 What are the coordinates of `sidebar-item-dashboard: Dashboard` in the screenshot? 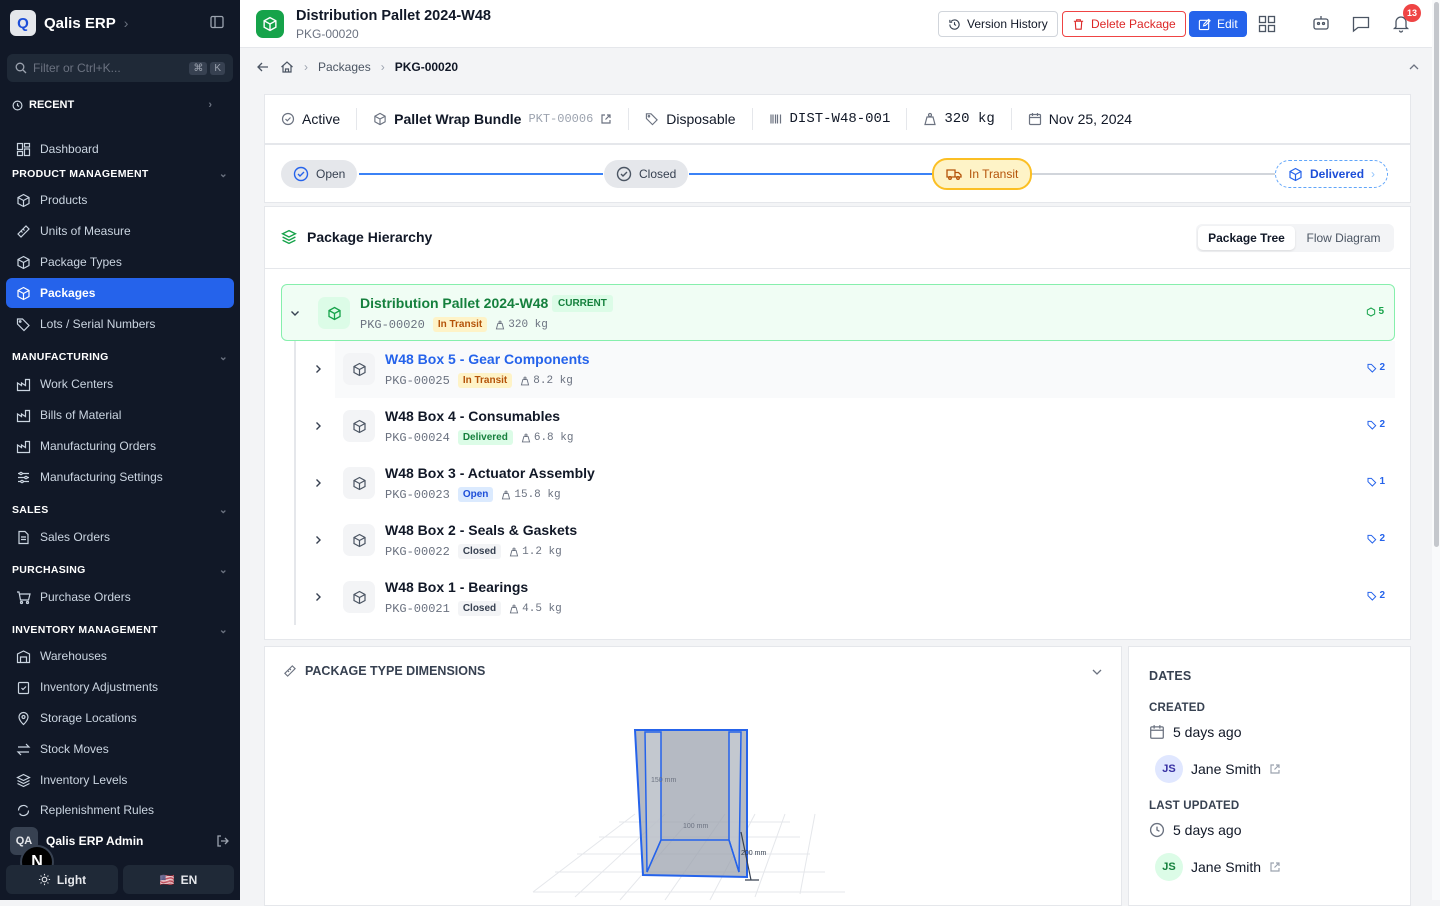 It's located at (120, 149).